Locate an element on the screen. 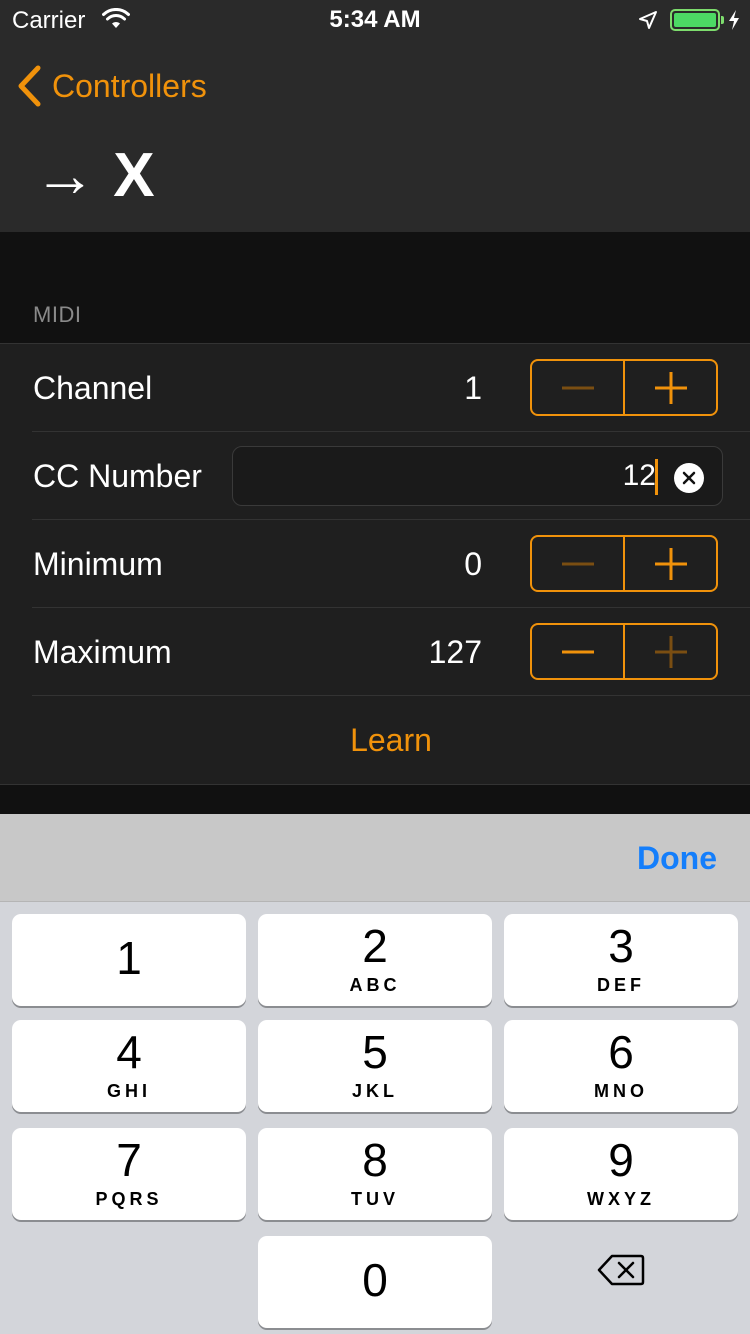  key-3: 3 DEF is located at coordinates (621, 960).